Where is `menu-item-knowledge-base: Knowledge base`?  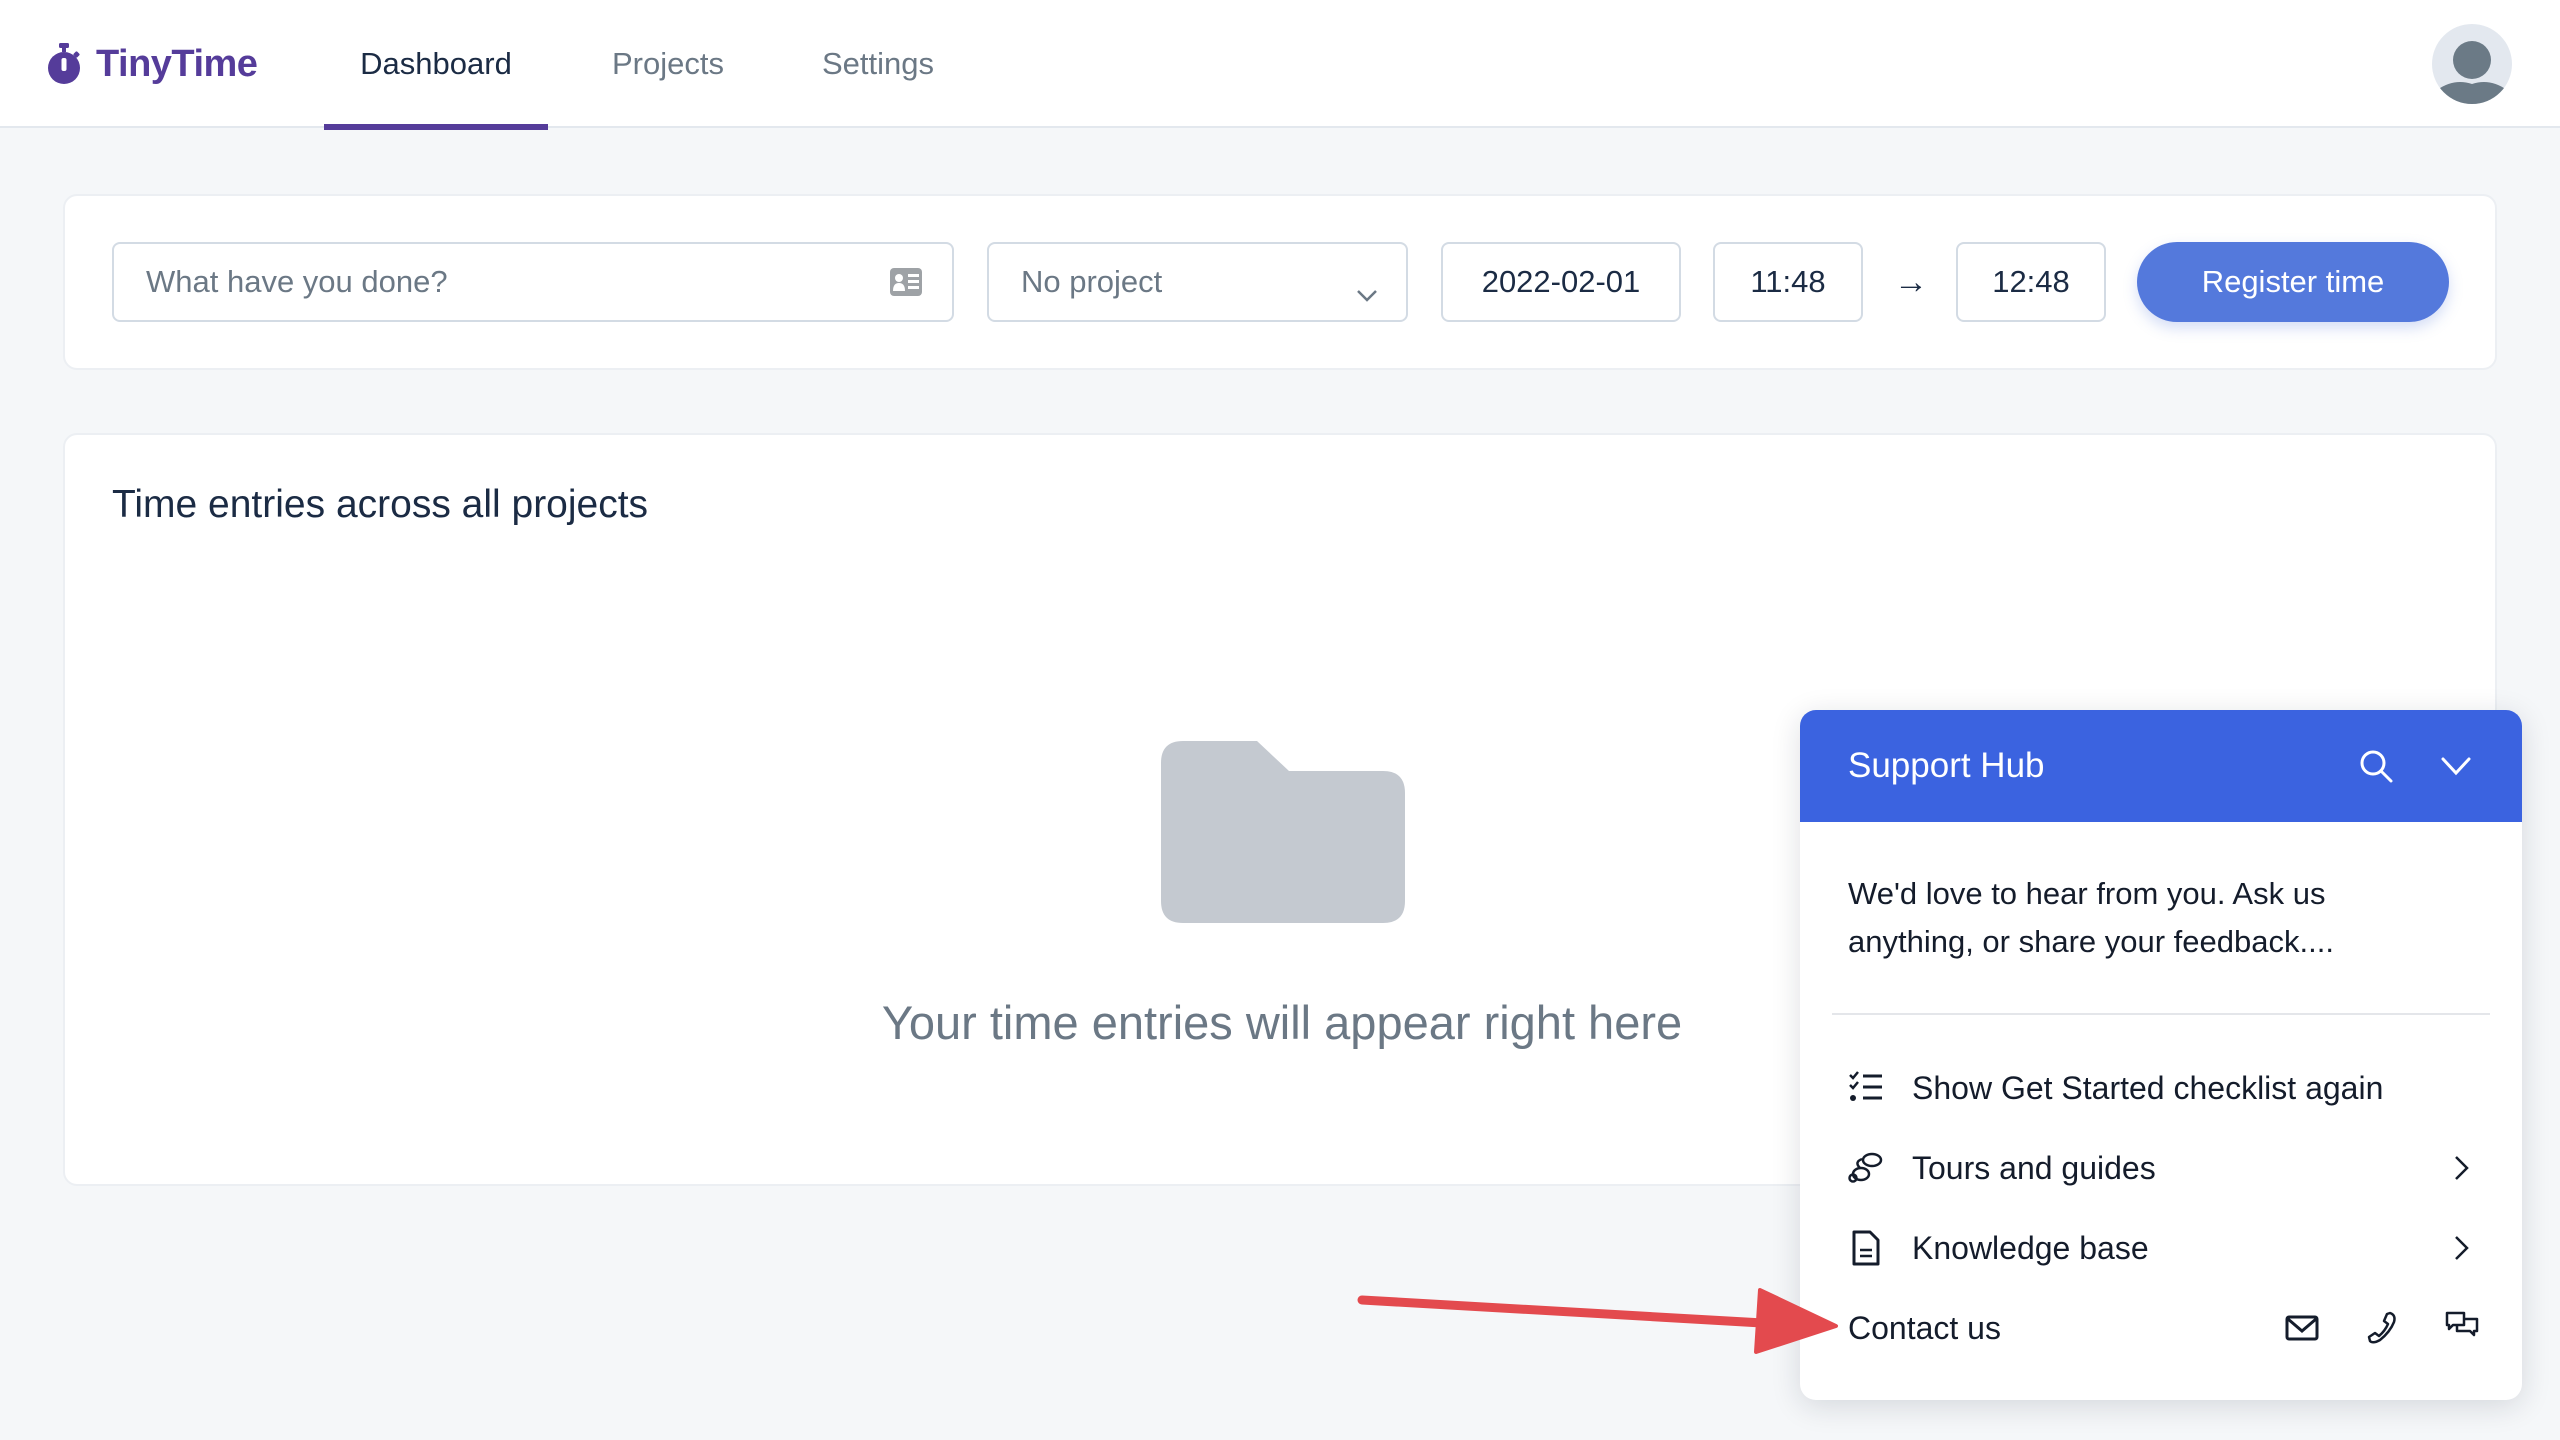
menu-item-knowledge-base: Knowledge base is located at coordinates (2161, 1248).